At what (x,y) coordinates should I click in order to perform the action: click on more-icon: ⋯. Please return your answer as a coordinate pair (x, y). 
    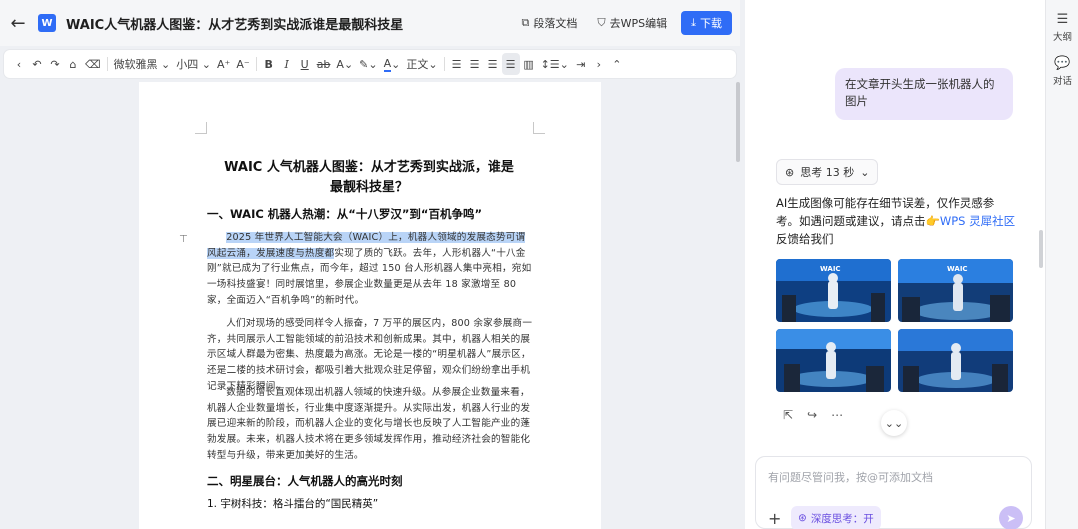
    Looking at the image, I should click on (837, 415).